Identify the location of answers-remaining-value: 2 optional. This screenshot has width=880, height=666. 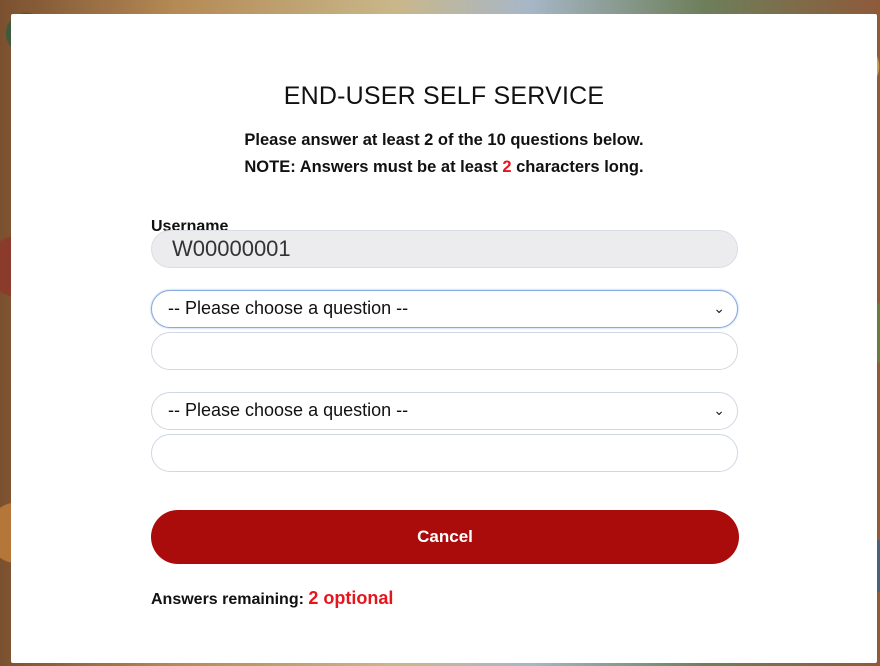
(351, 598).